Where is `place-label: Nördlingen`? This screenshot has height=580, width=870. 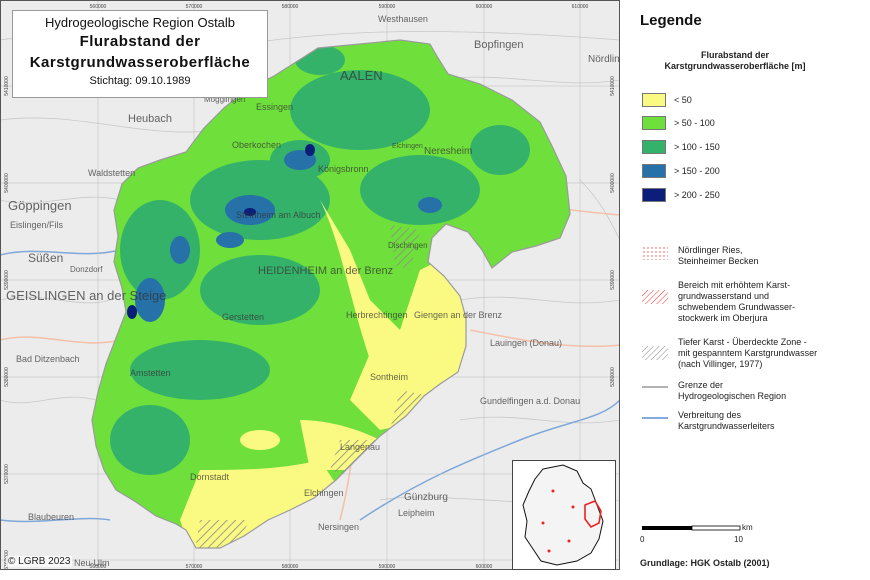
place-label: Nördlingen is located at coordinates (604, 59).